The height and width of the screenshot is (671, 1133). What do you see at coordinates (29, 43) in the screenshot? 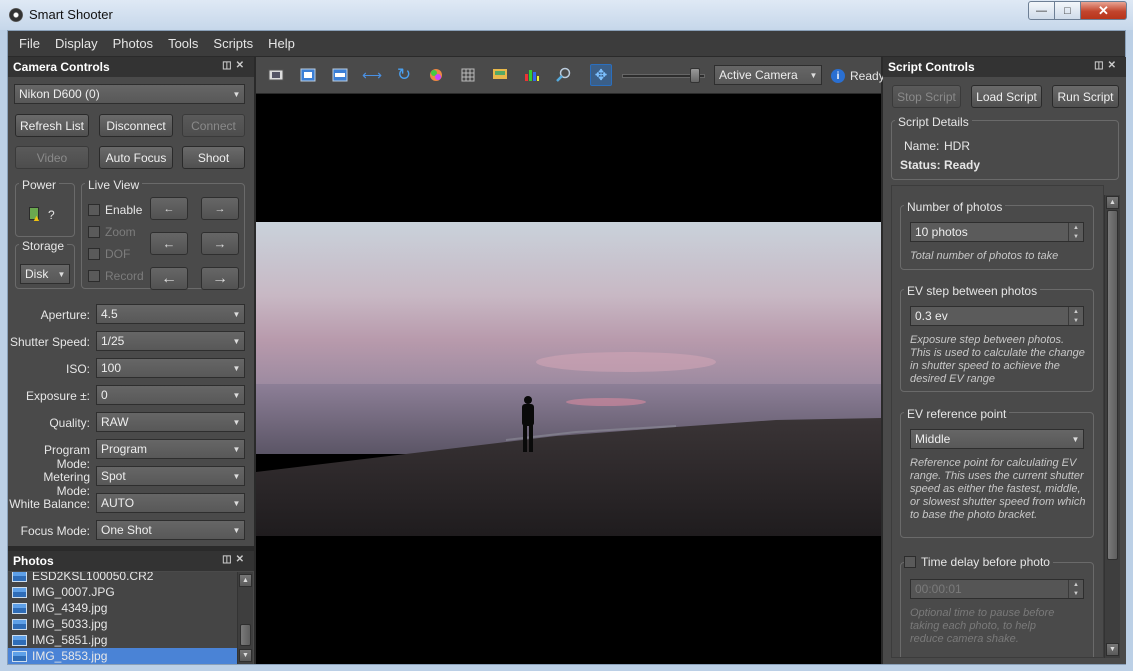
I see `menu-file: File` at bounding box center [29, 43].